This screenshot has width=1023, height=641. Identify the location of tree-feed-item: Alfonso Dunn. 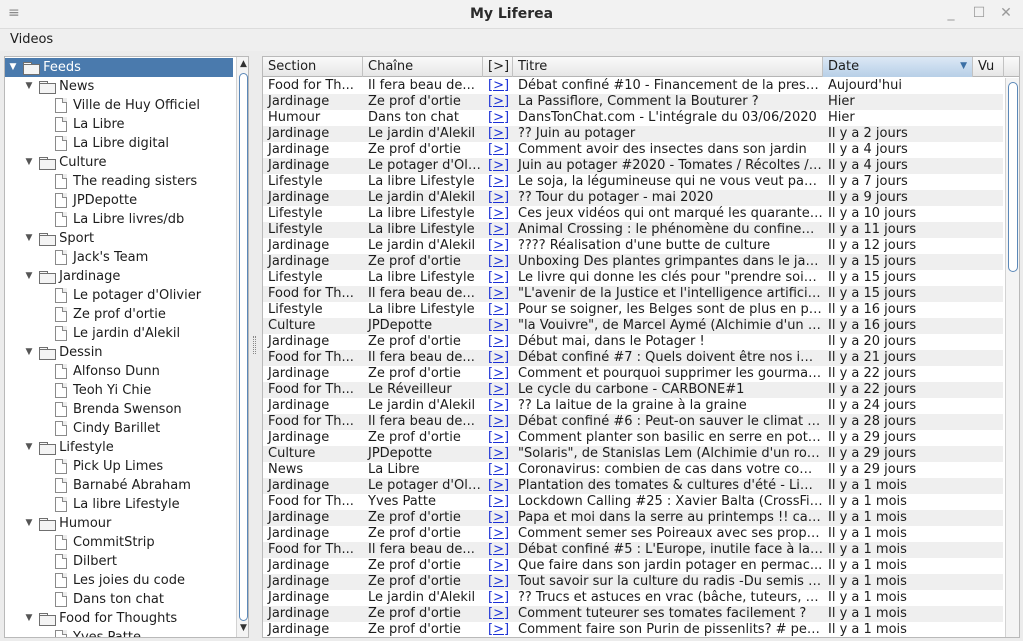
(107, 371).